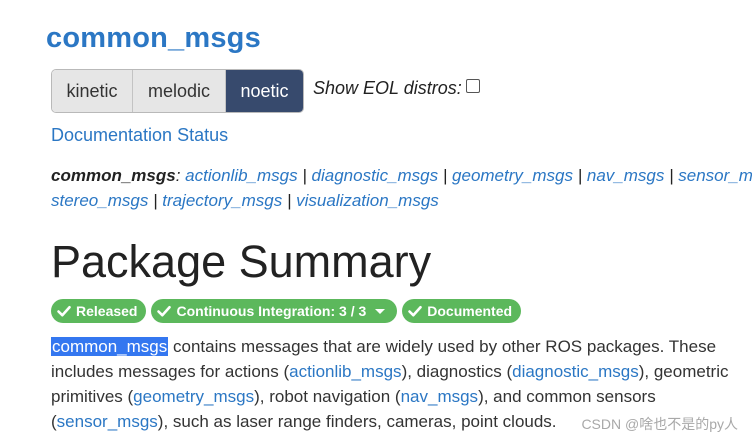 The image size is (752, 445). I want to click on package-summary-heading: Package Summary, so click(241, 261).